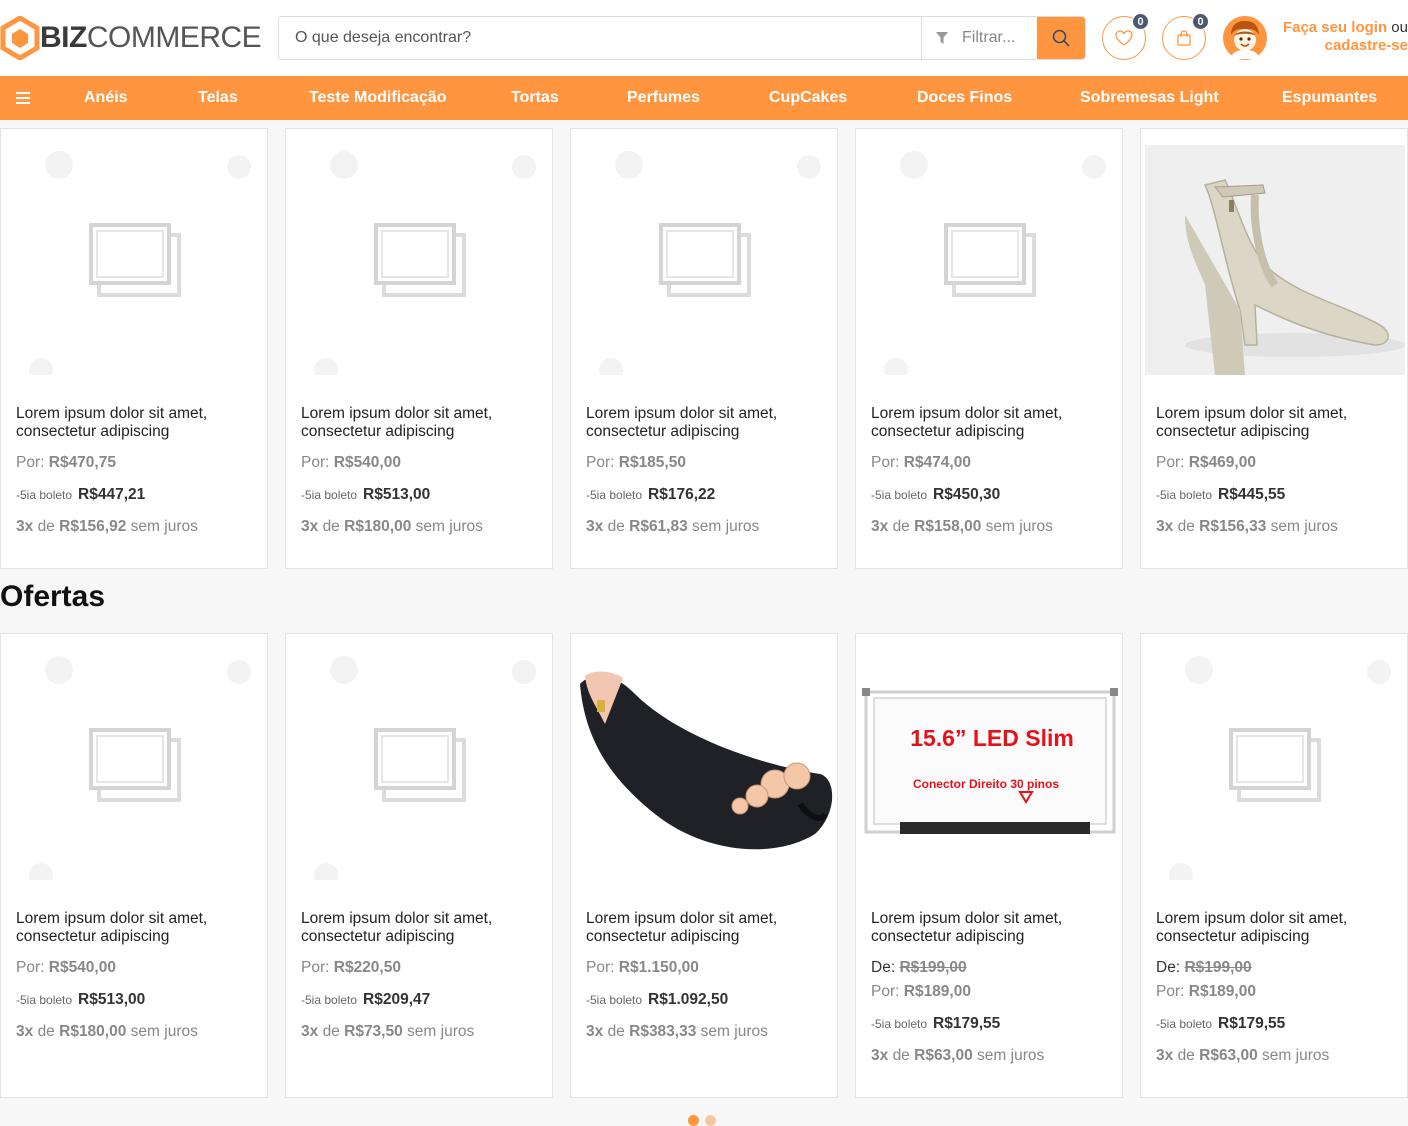  What do you see at coordinates (808, 98) in the screenshot?
I see `nav-item: CupCakes` at bounding box center [808, 98].